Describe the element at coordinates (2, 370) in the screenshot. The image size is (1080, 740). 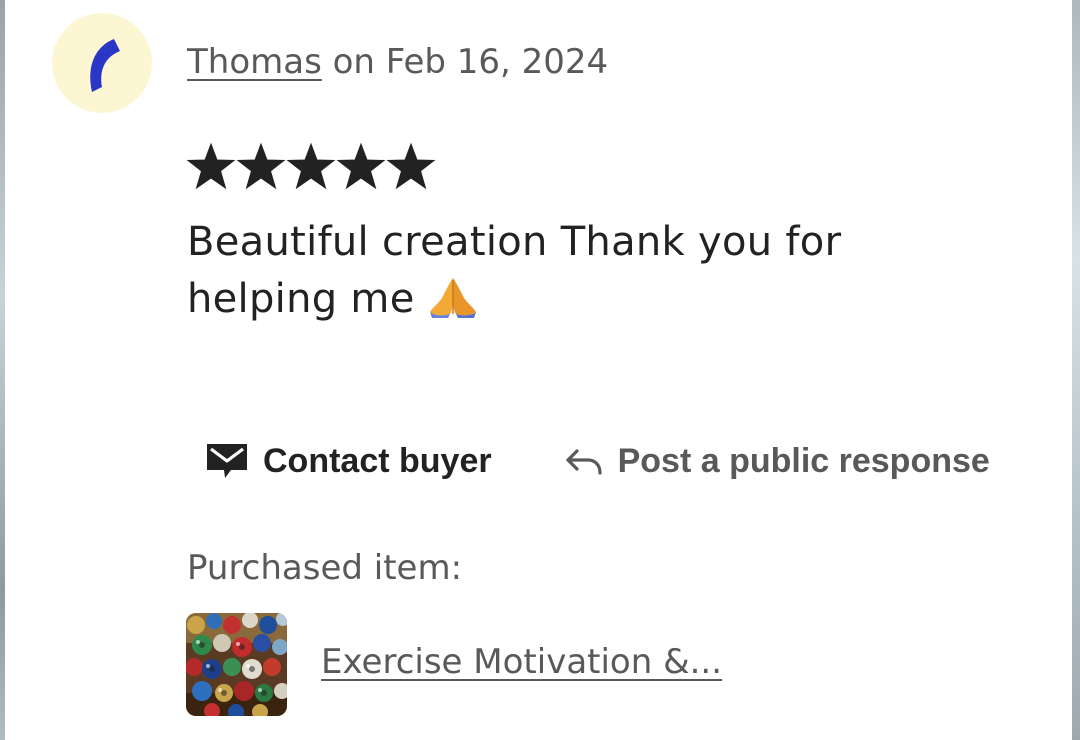
I see `left-screen-edge` at that location.